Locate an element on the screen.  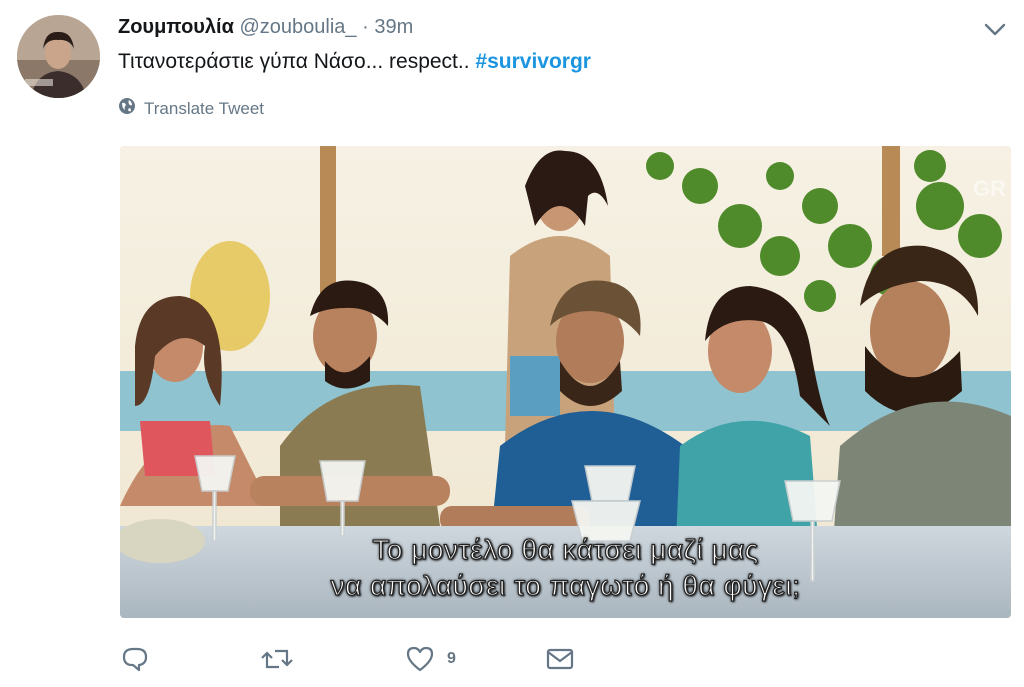
reply-button is located at coordinates (135, 659).